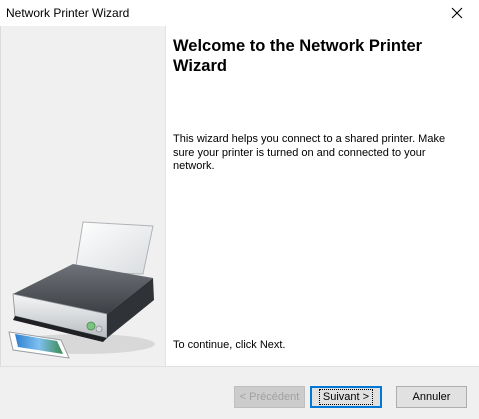 The height and width of the screenshot is (419, 479). I want to click on close-button, so click(457, 13).